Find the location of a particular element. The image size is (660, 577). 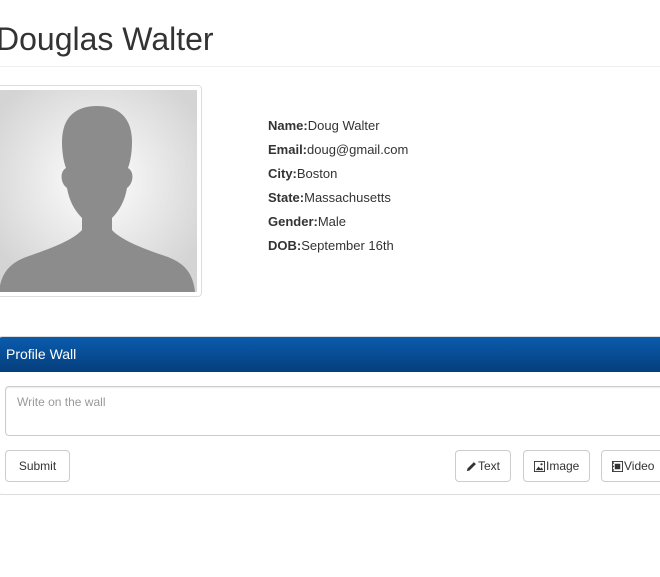

video-post-button: Video is located at coordinates (630, 466).